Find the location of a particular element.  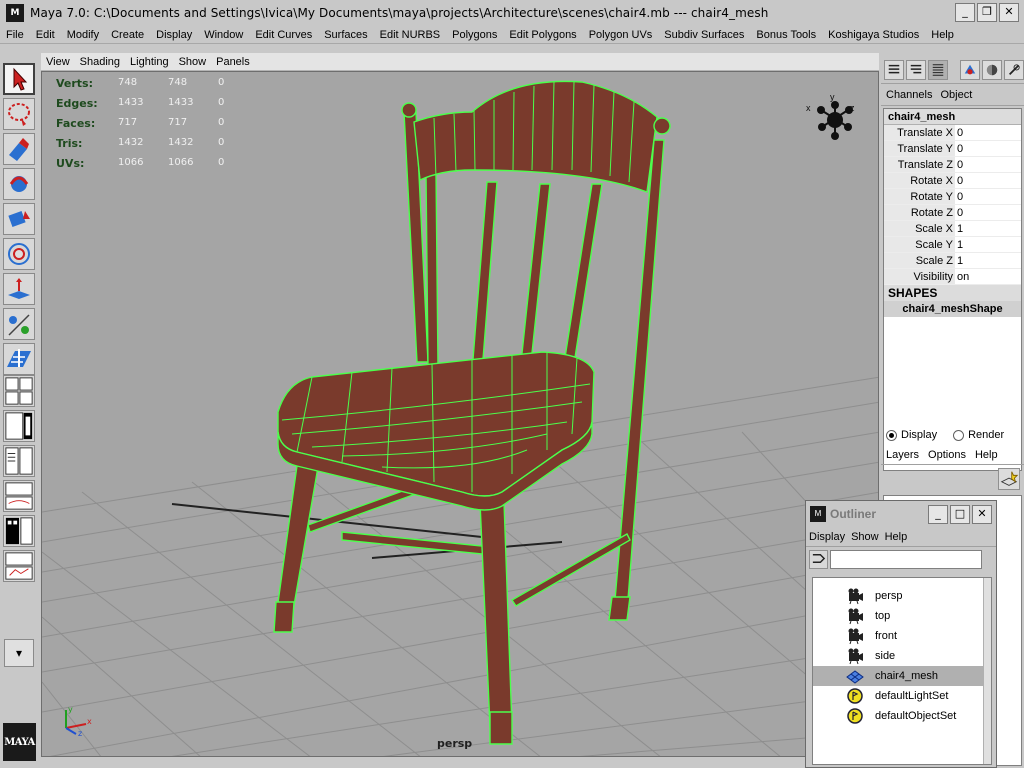

rotate-tool-button is located at coordinates (19, 219).